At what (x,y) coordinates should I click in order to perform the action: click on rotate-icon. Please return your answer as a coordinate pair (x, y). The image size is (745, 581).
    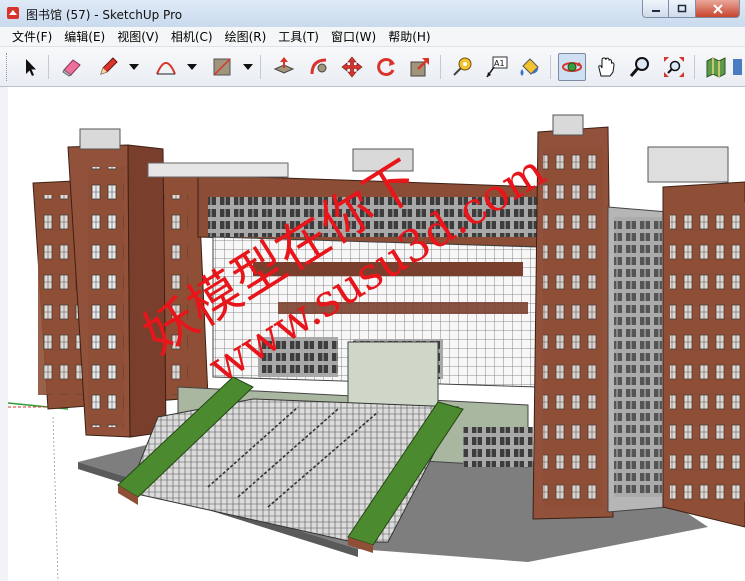
    Looking at the image, I should click on (386, 67).